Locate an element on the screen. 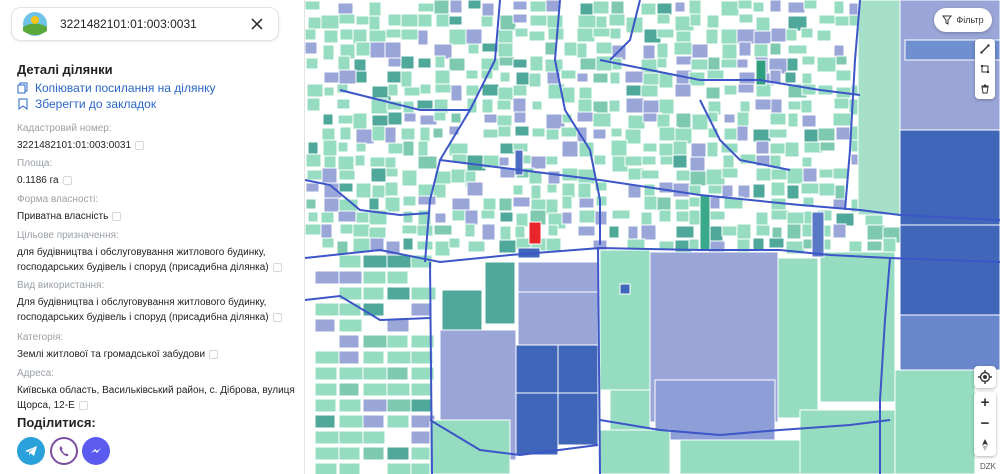  area-tool-button is located at coordinates (985, 69).